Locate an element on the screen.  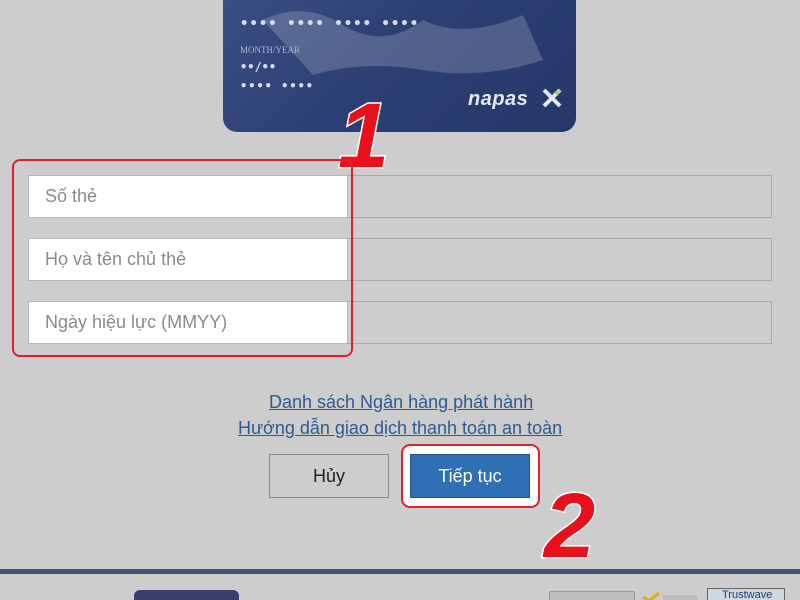
card-number-mask: •••• •••• •••• •••• is located at coordinates (330, 24).